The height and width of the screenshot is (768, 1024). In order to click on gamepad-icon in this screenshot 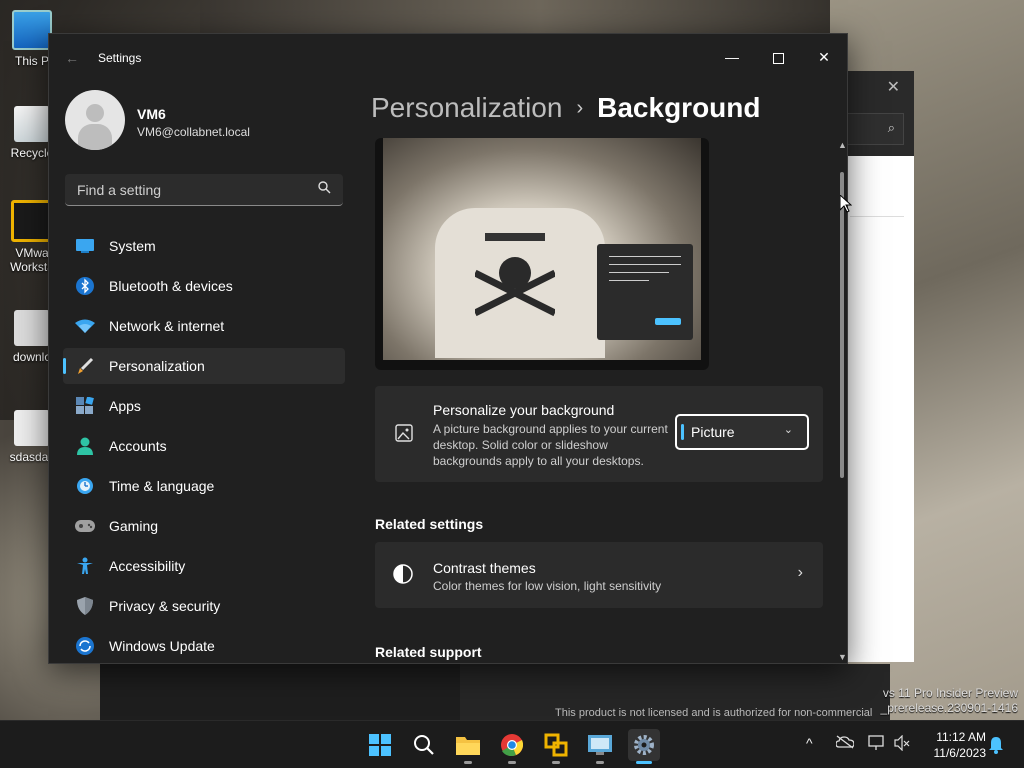, I will do `click(85, 526)`.